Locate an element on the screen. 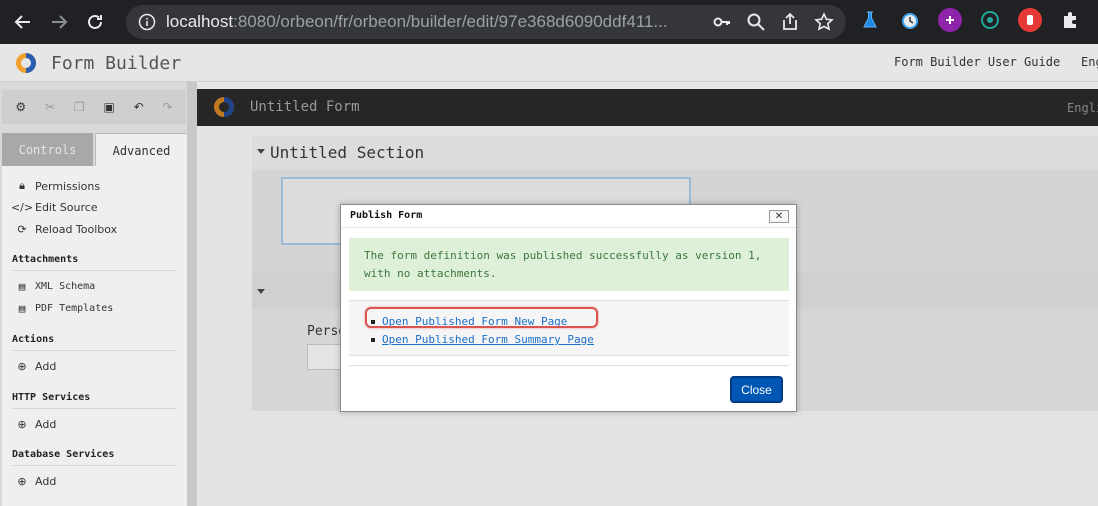 The height and width of the screenshot is (506, 1098). attachments-heading: Attachments is located at coordinates (45, 259).